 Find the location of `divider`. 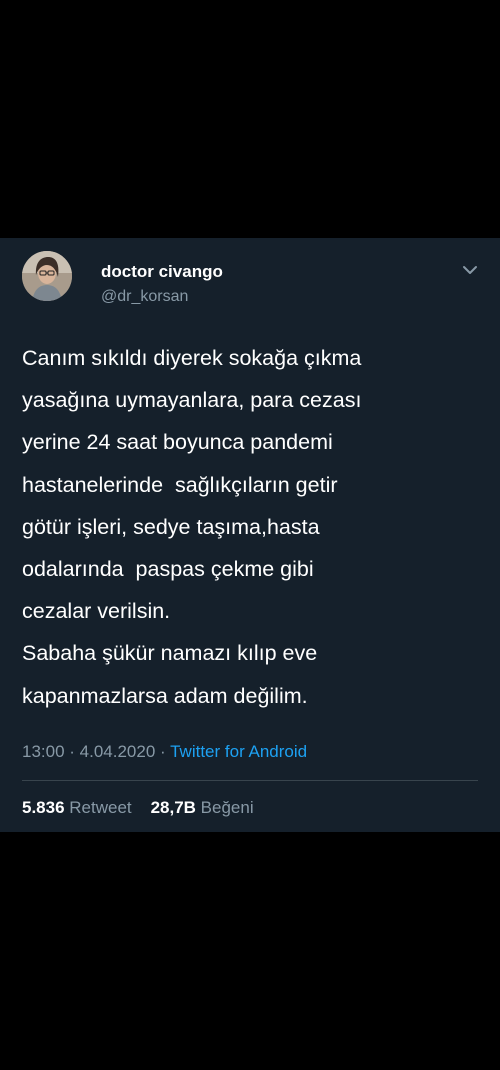

divider is located at coordinates (250, 780).